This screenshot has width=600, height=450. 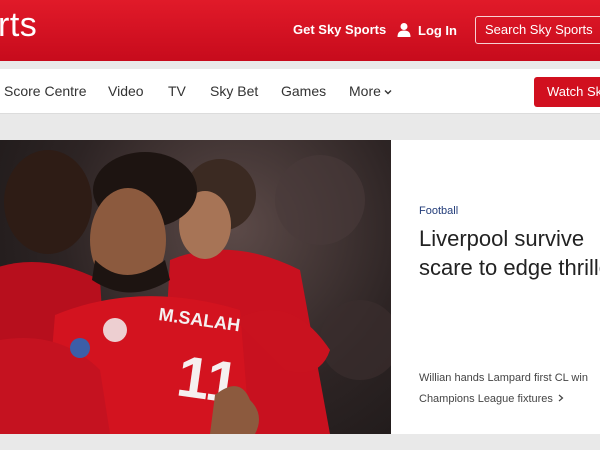 I want to click on article-category: Football, so click(x=438, y=211).